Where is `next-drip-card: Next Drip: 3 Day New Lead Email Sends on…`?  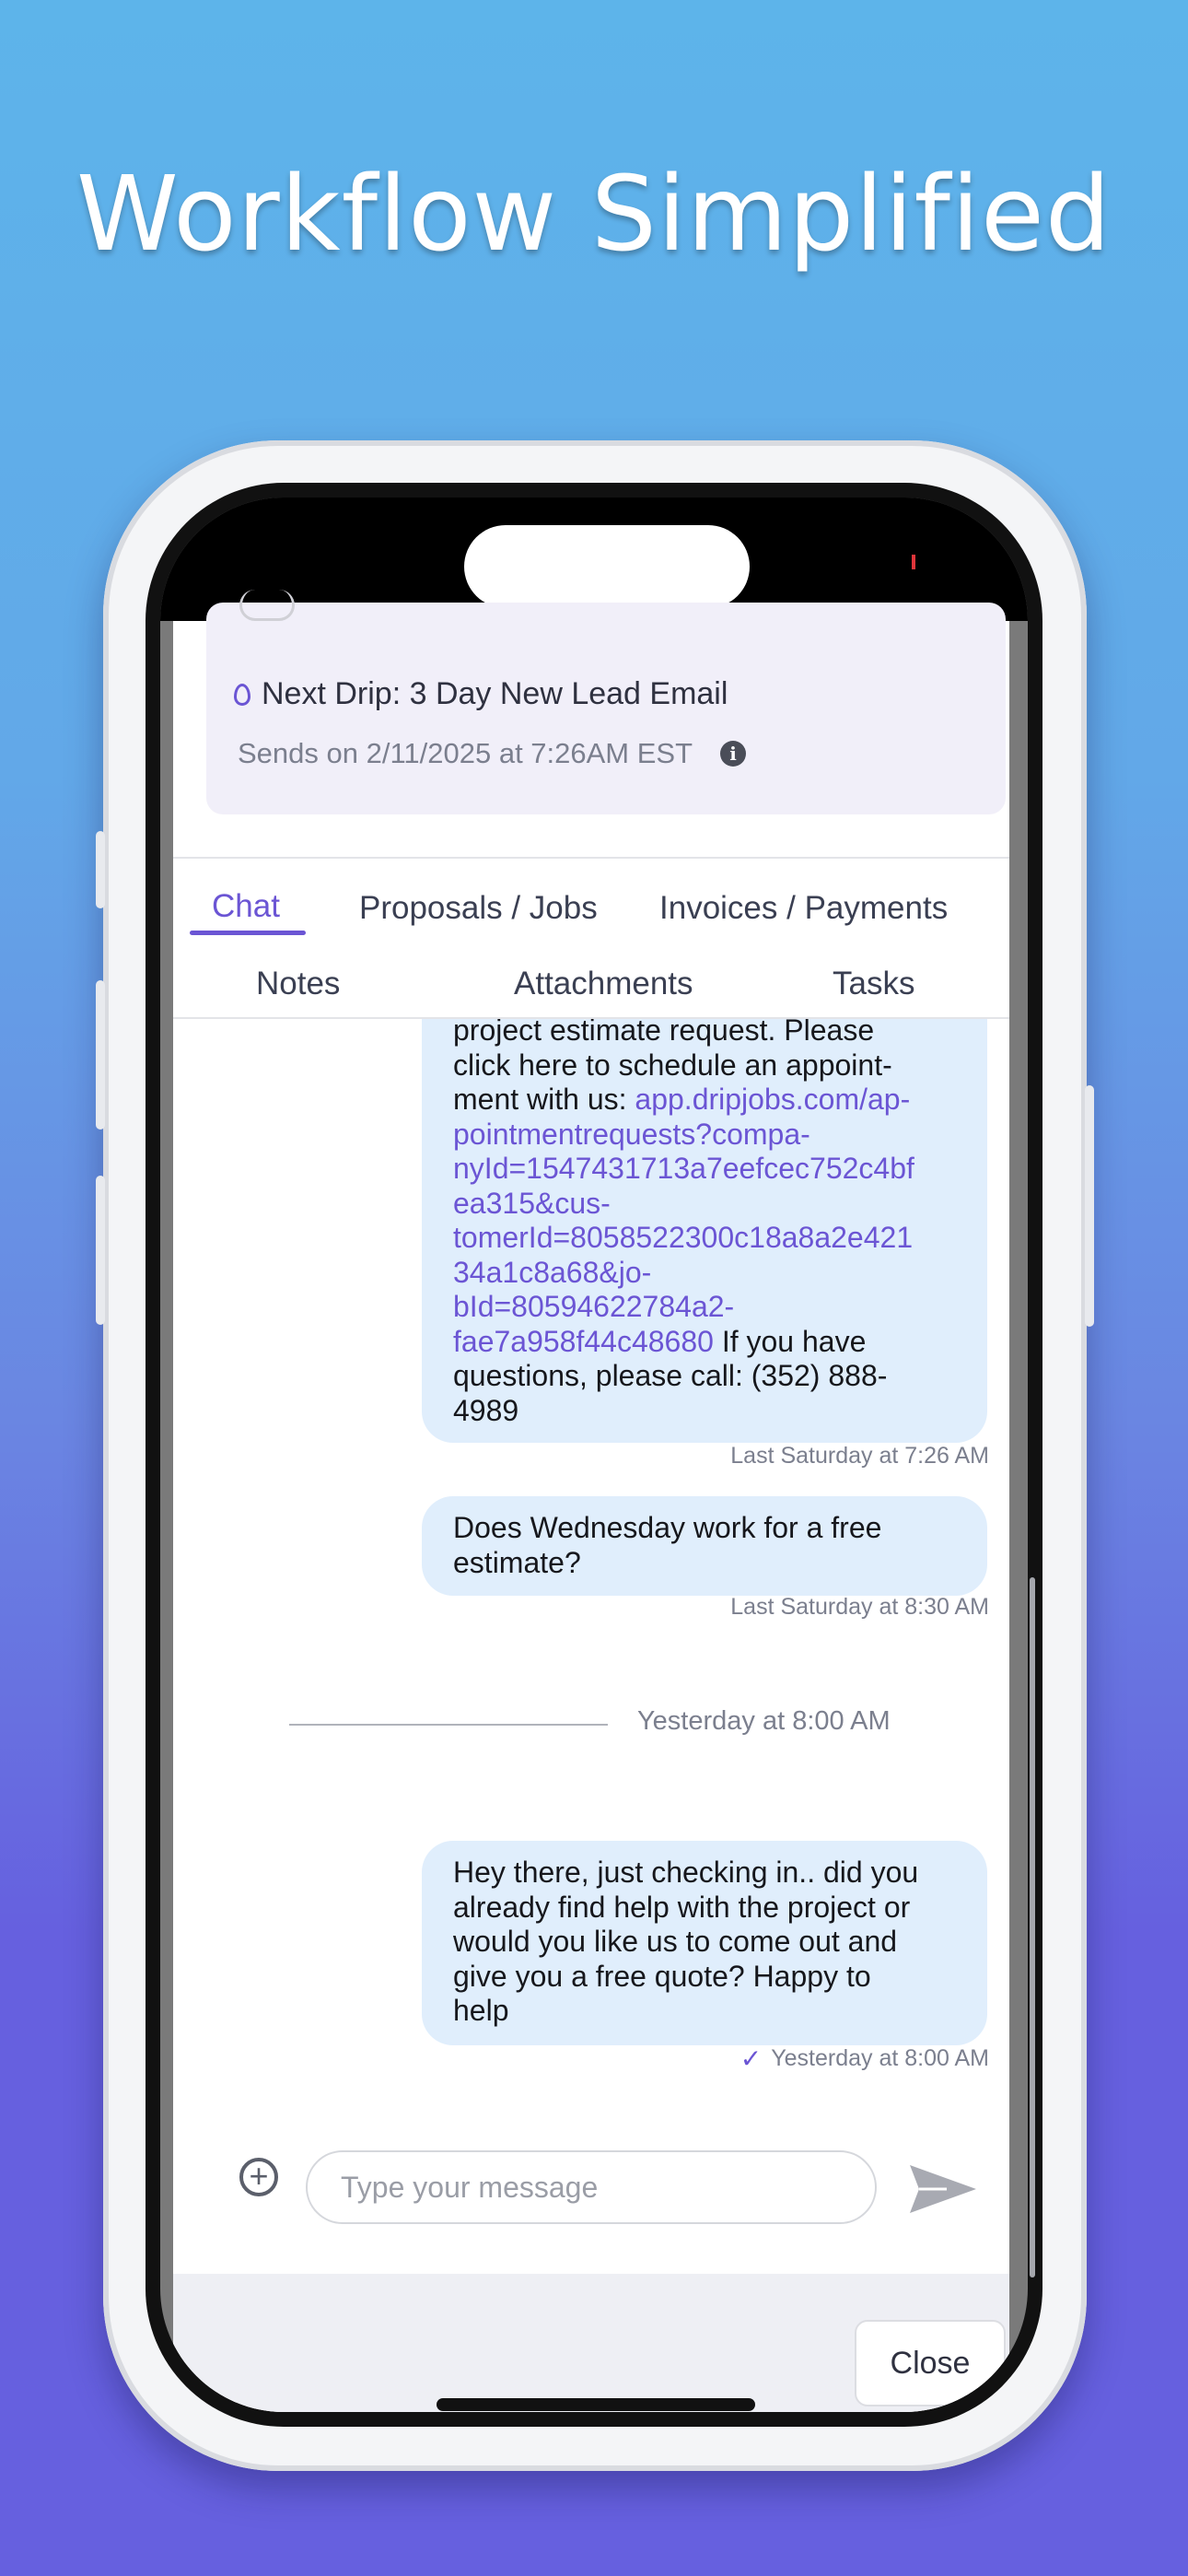
next-drip-card: Next Drip: 3 Day New Lead Email Sends on… is located at coordinates (606, 702).